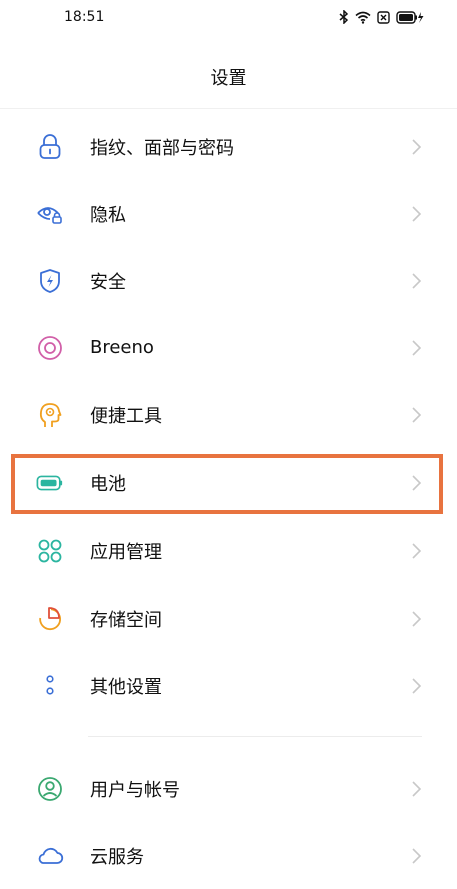  I want to click on battery-charging-icon, so click(410, 17).